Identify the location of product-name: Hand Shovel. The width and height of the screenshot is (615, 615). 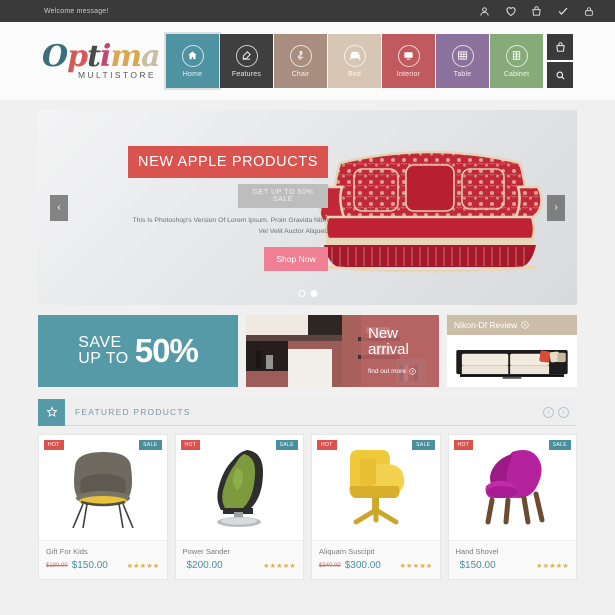
(477, 551).